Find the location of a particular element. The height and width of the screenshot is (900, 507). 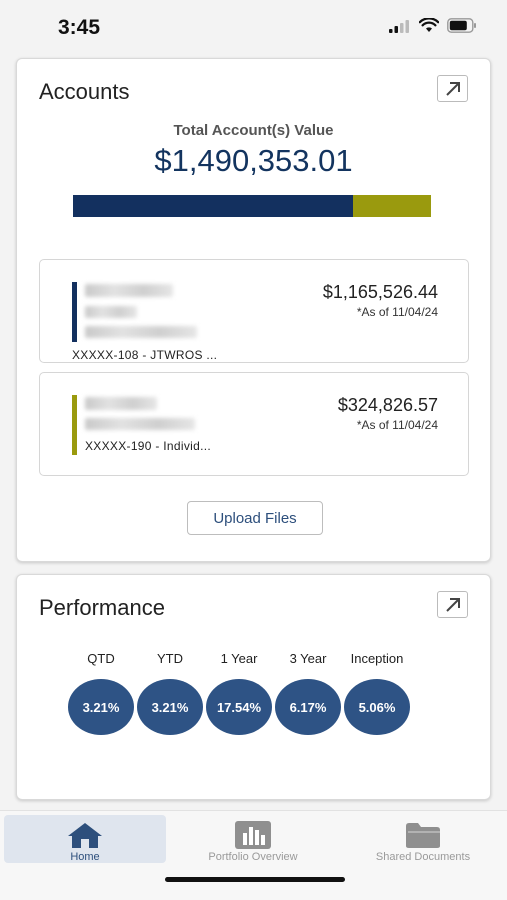

home-indicator is located at coordinates (255, 879).